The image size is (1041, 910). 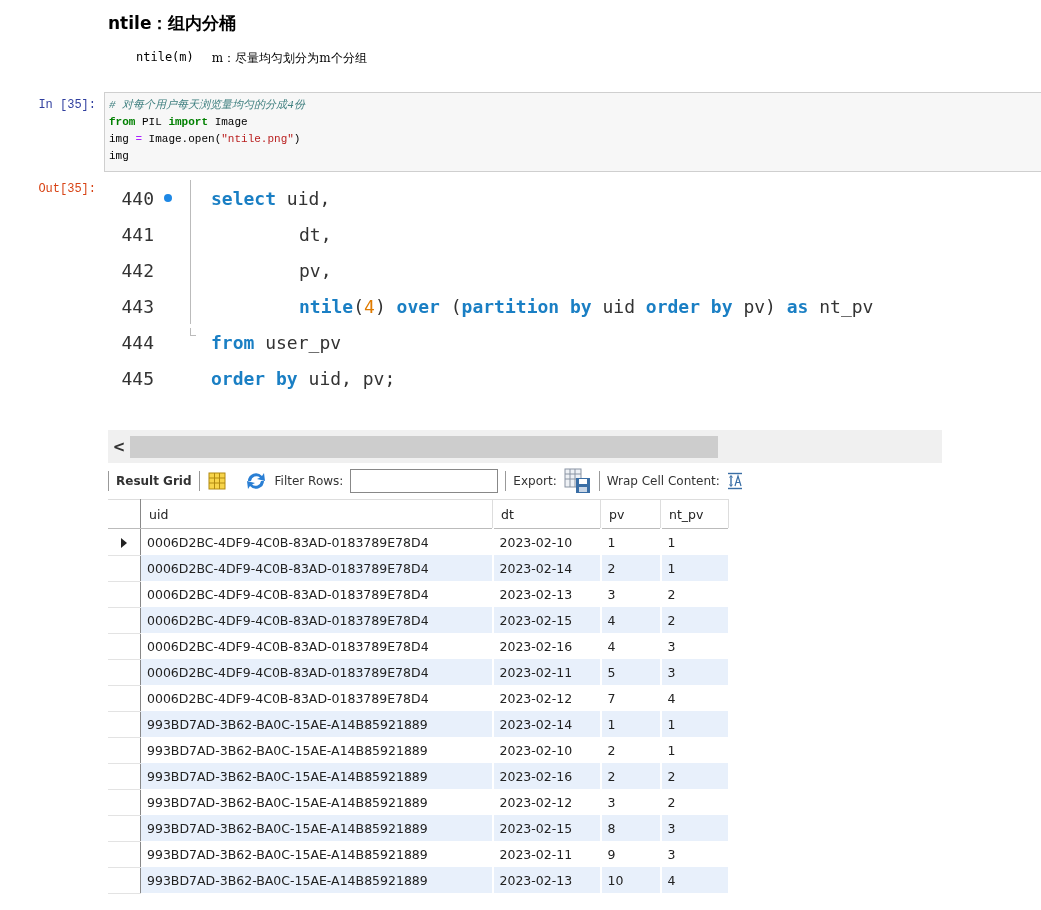 What do you see at coordinates (630, 828) in the screenshot?
I see `table-cell: 8` at bounding box center [630, 828].